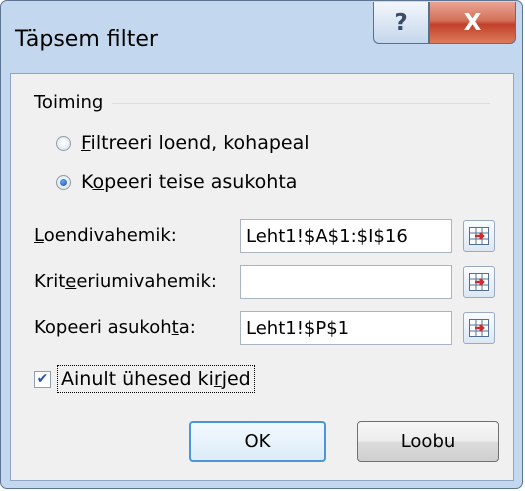  Describe the element at coordinates (69, 102) in the screenshot. I see `action-group-label: Toiming` at that location.